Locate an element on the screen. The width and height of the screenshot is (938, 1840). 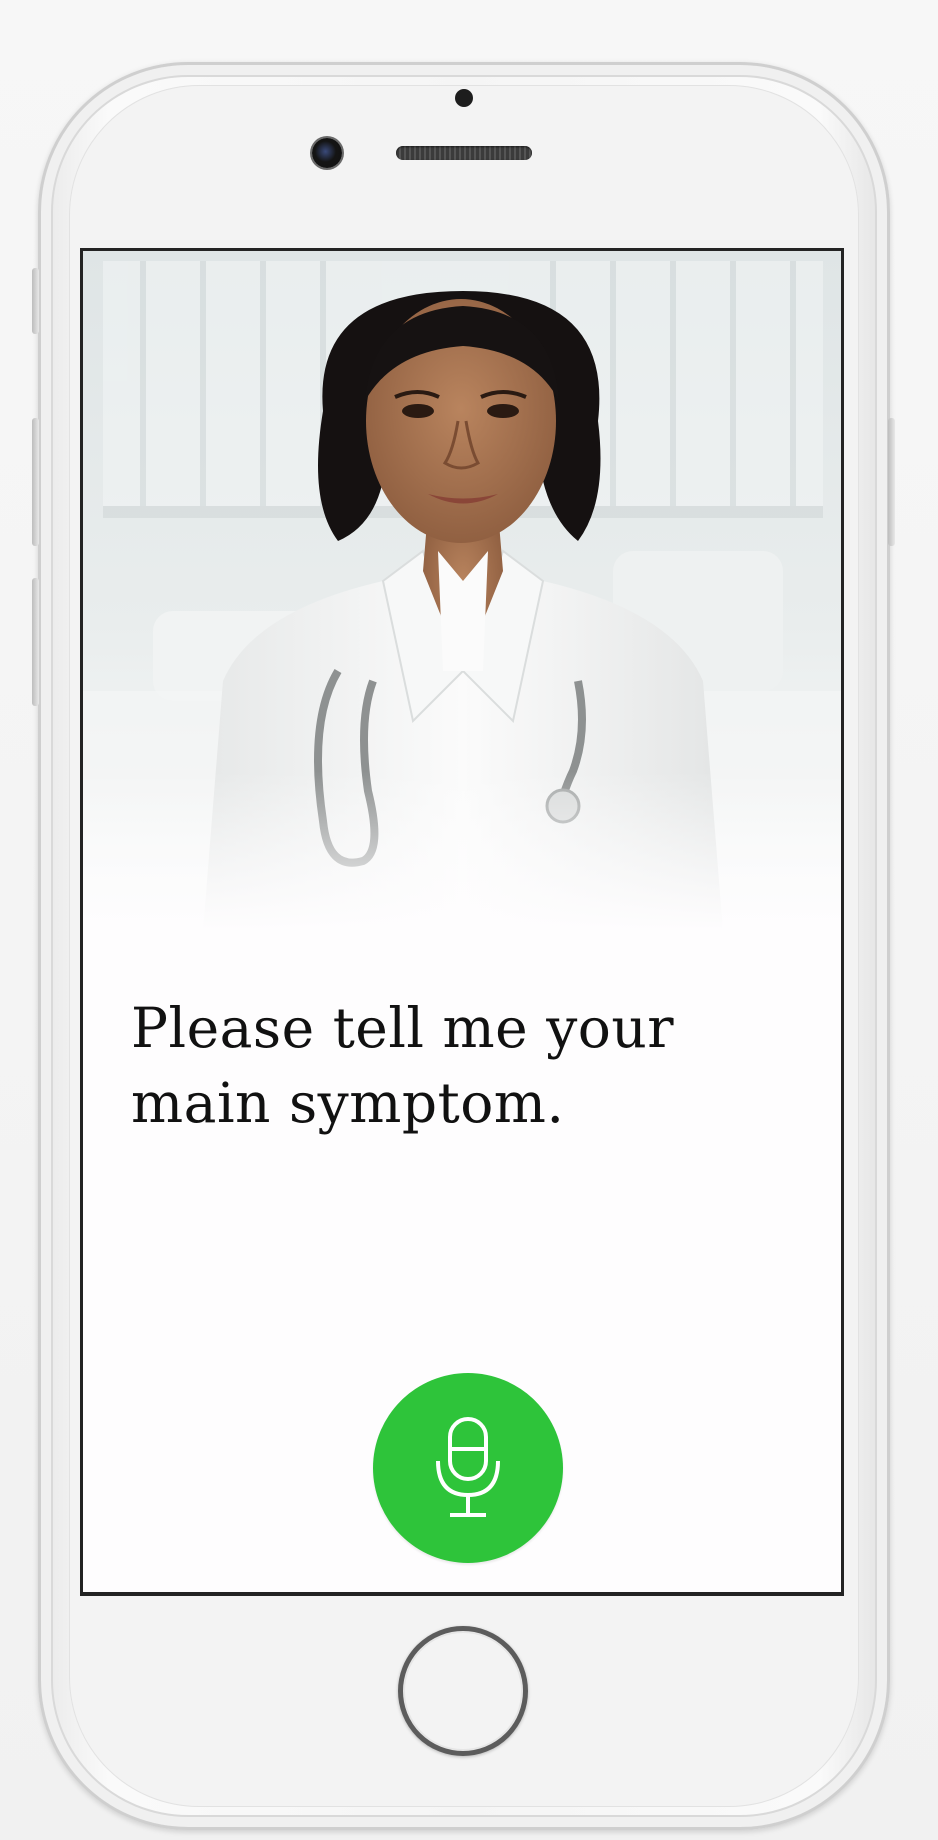
proximity-sensor is located at coordinates (464, 98).